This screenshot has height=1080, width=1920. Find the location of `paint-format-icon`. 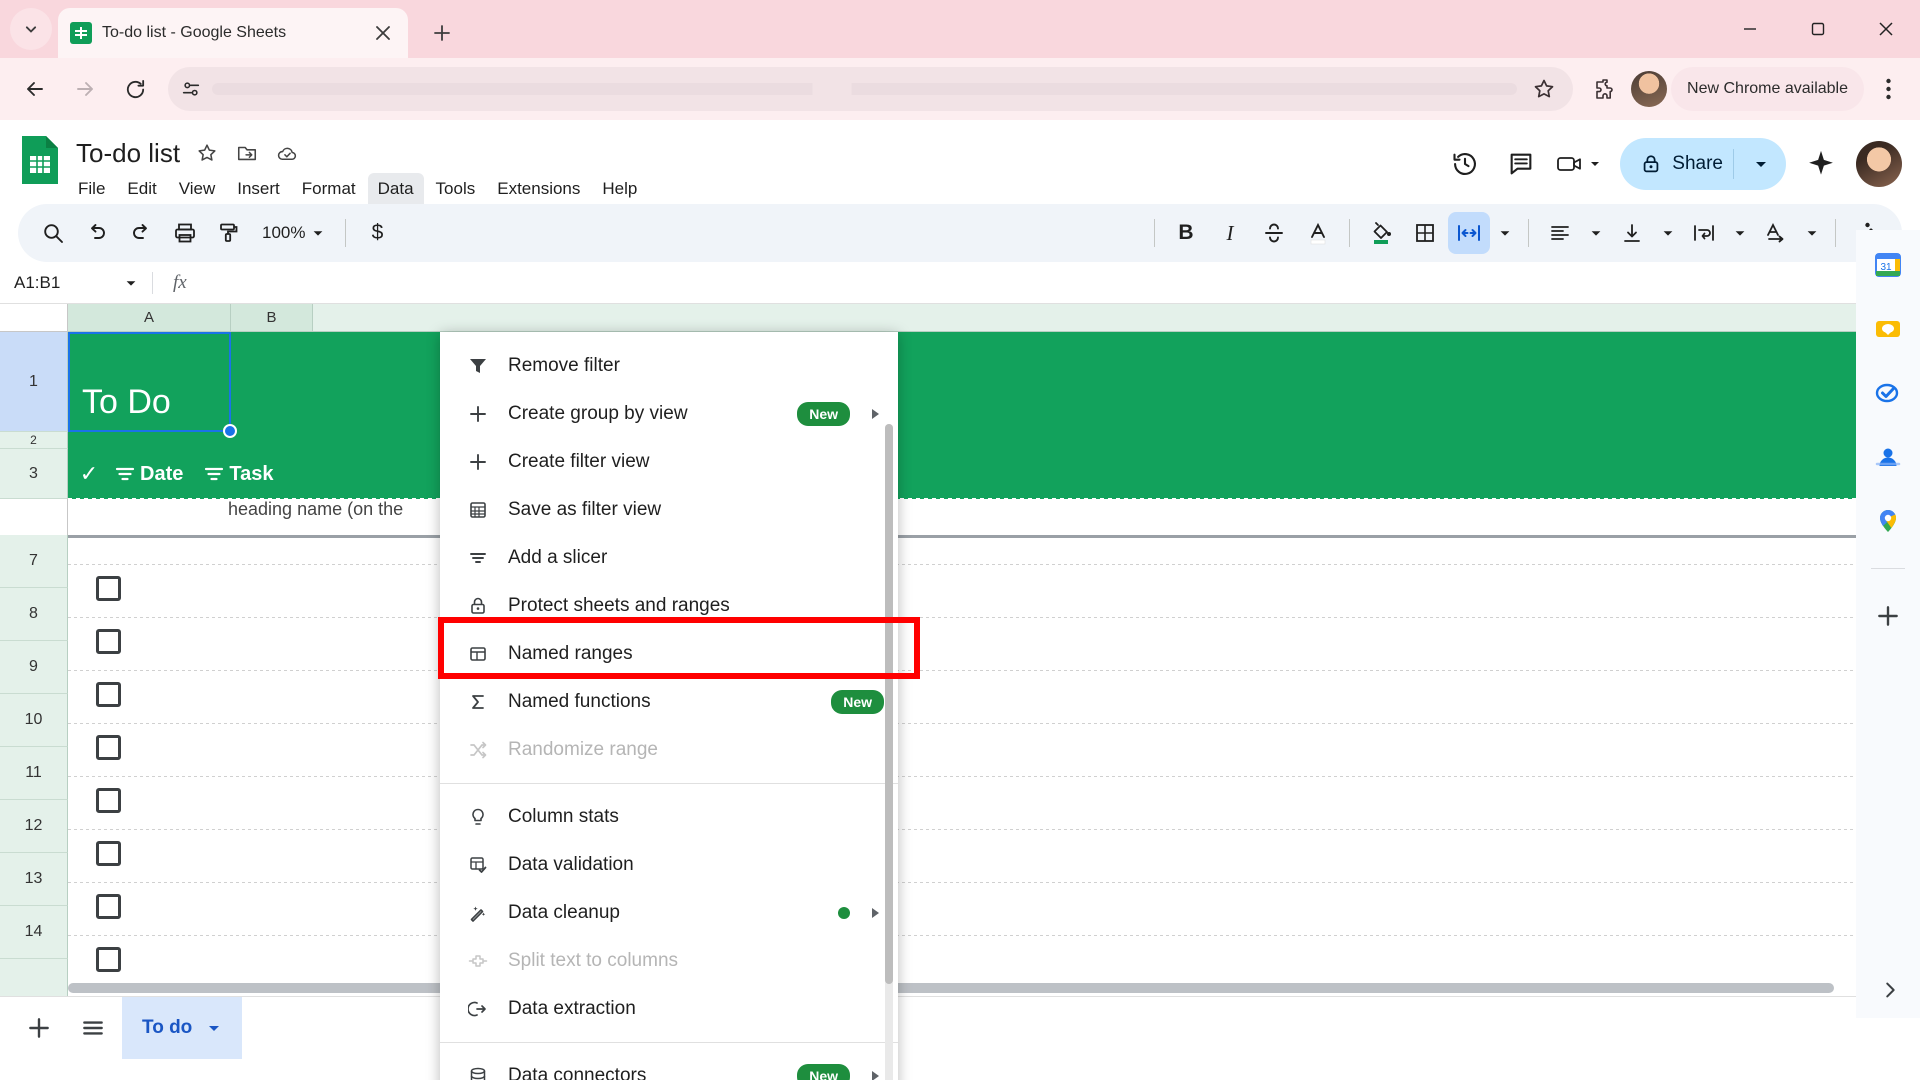

paint-format-icon is located at coordinates (229, 233).